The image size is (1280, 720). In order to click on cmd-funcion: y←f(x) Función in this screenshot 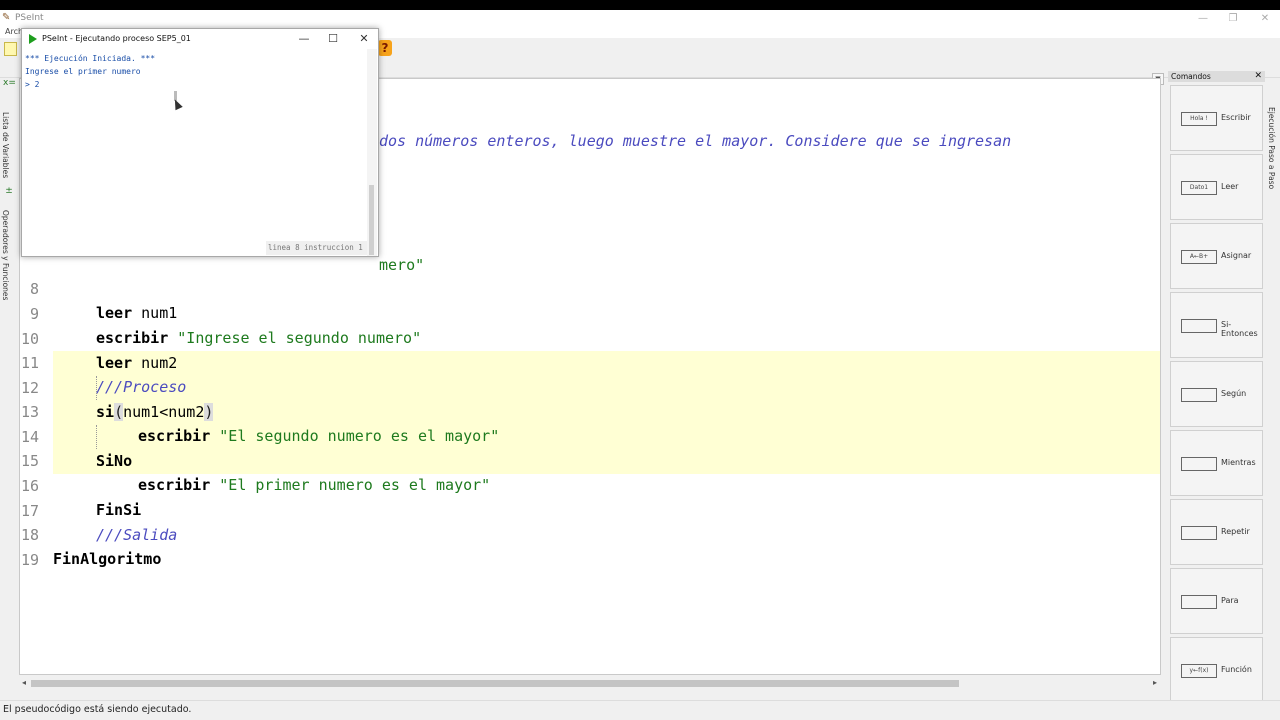, I will do `click(1216, 670)`.